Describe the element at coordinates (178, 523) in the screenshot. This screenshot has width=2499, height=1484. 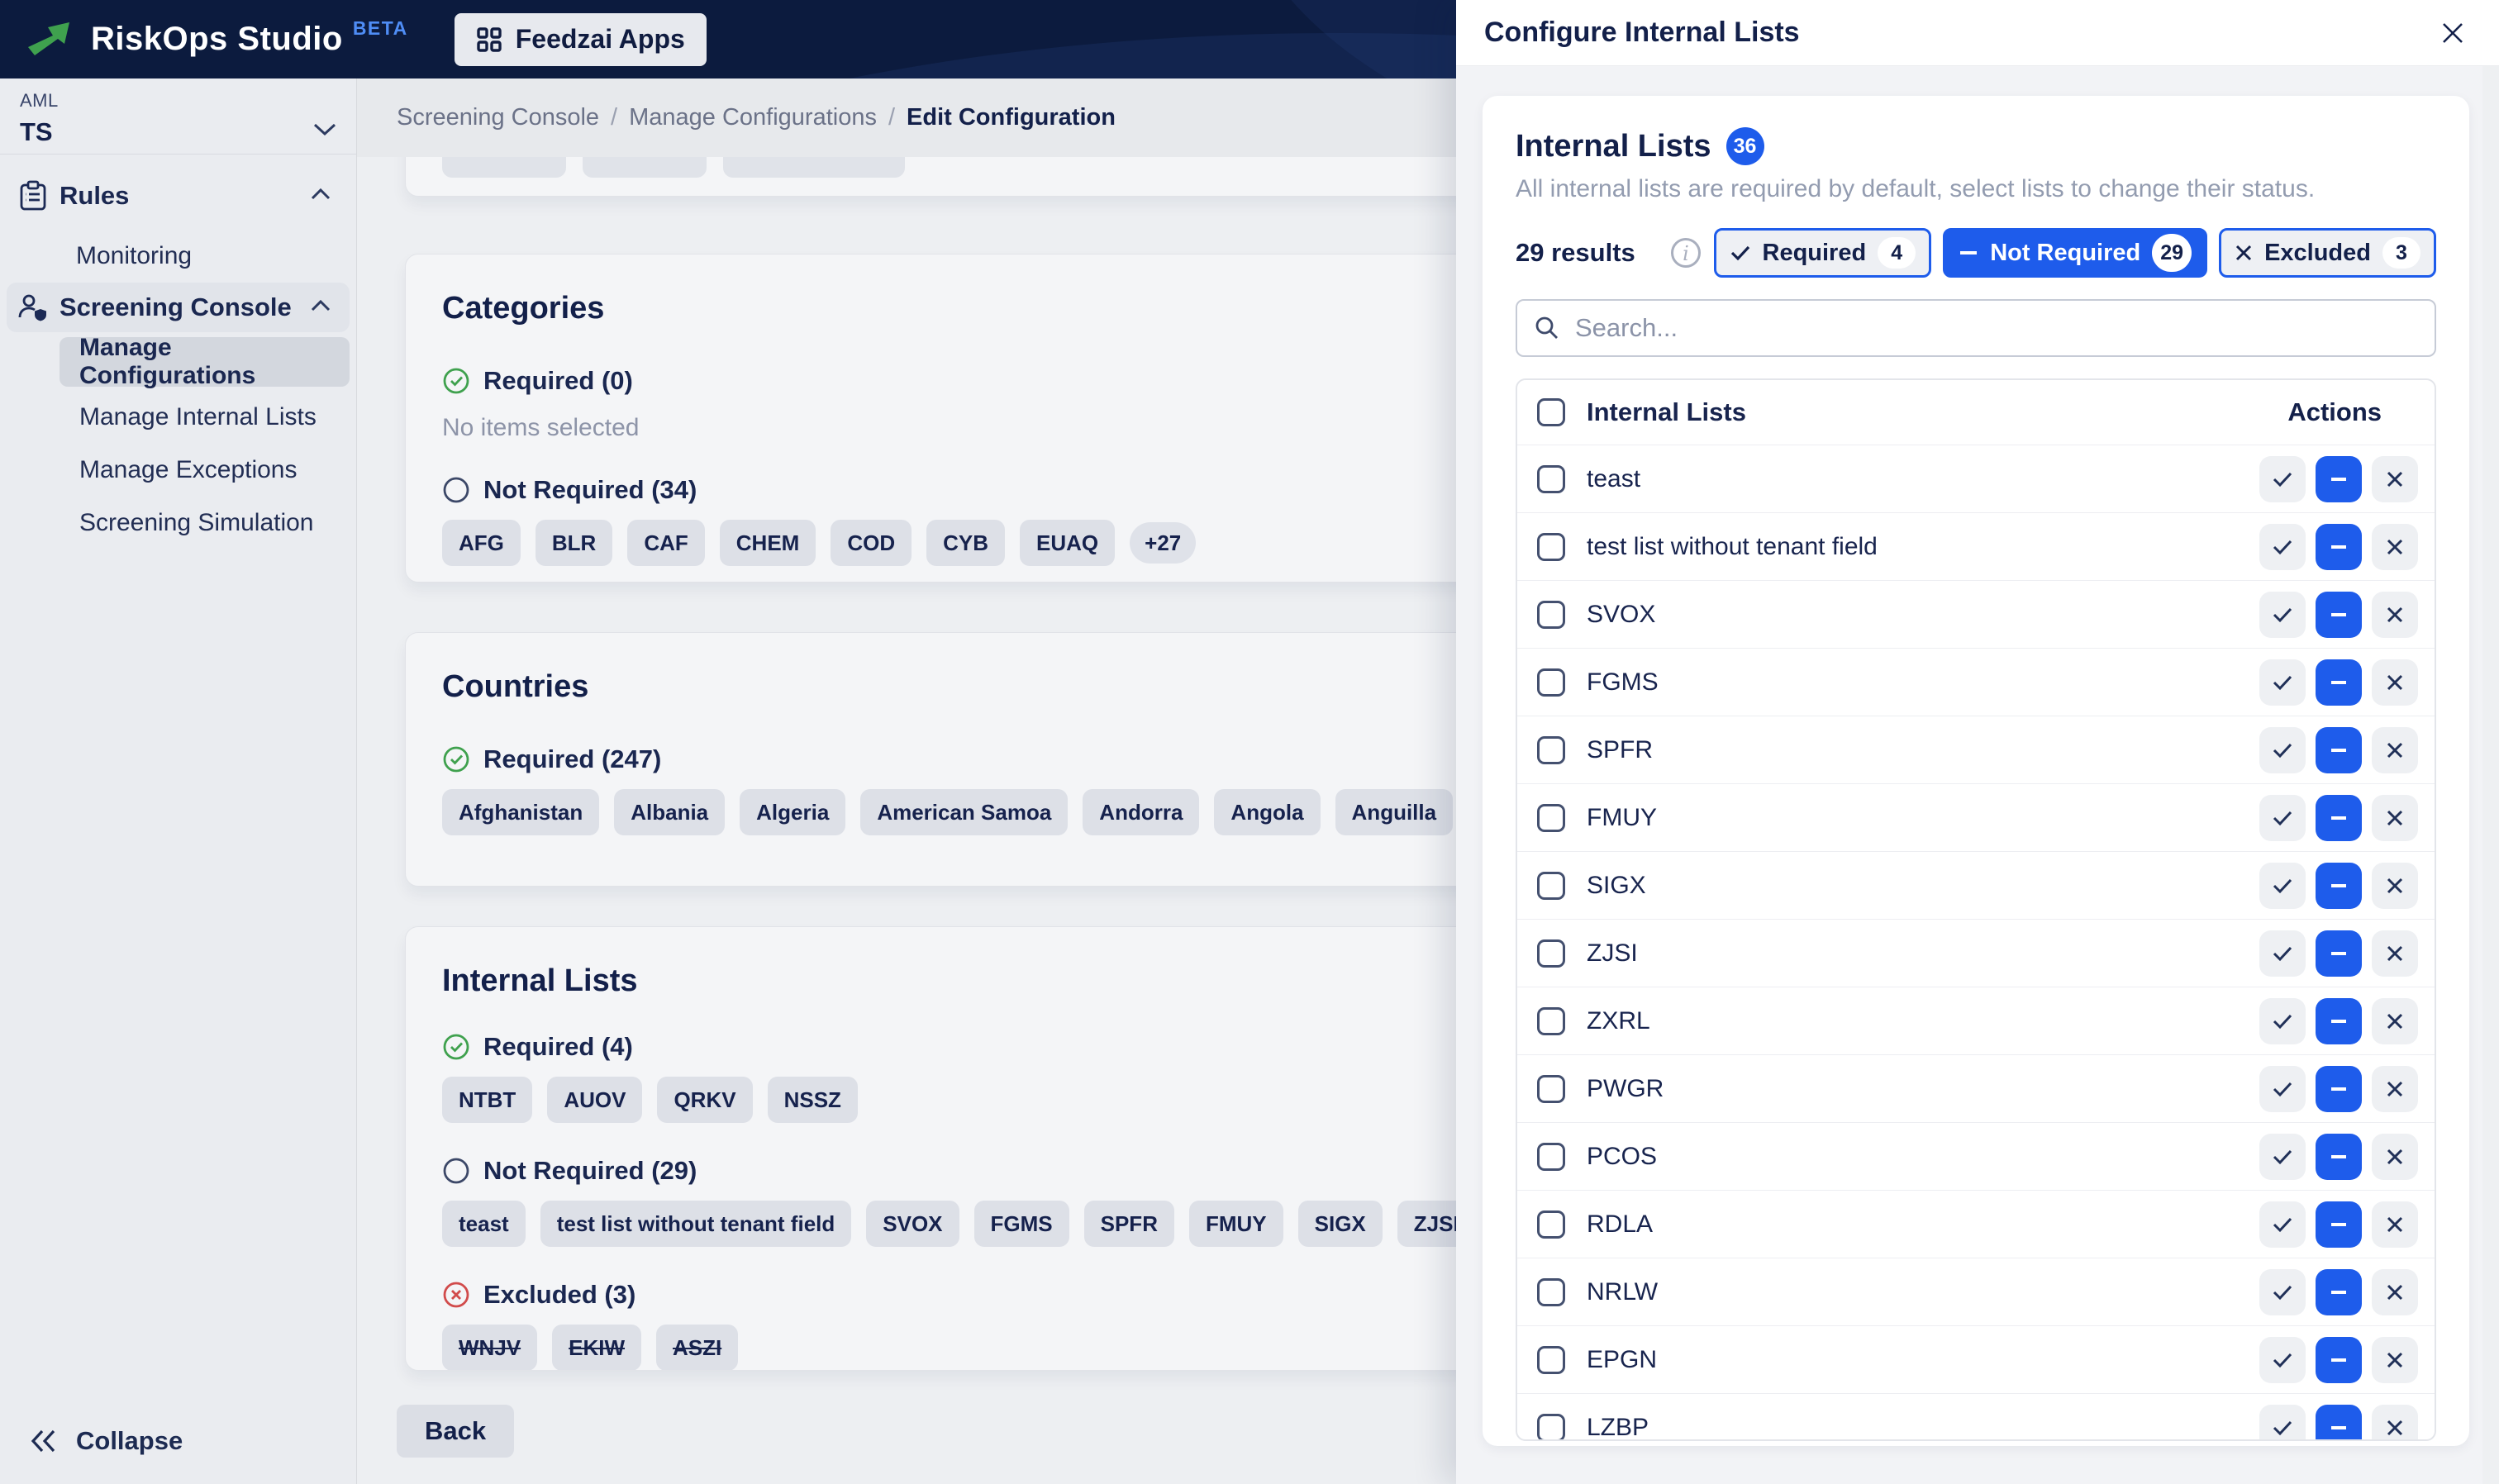
I see `sidebar-item-screening-simulation: Screening Simulation` at that location.